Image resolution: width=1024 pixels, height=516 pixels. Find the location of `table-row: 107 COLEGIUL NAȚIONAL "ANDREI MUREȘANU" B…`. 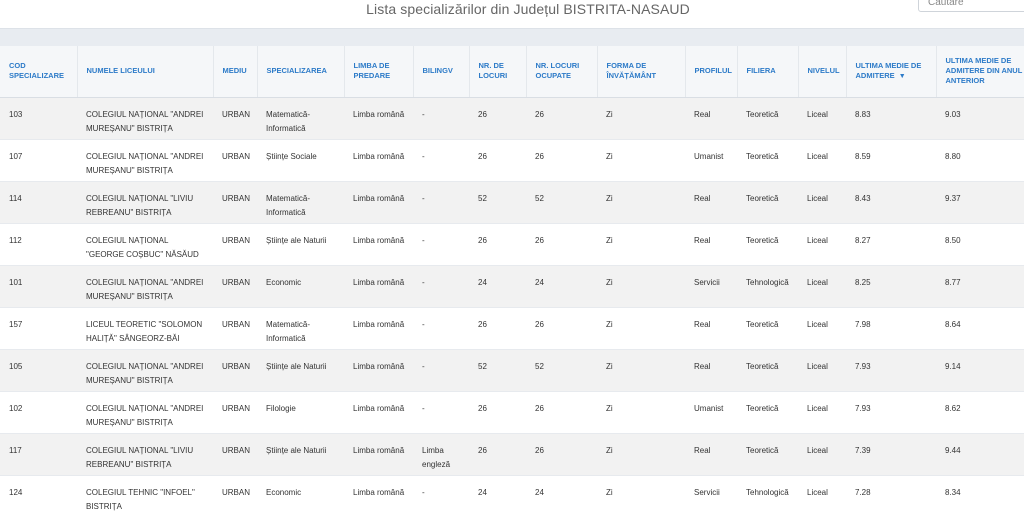

table-row: 107 COLEGIUL NAȚIONAL "ANDREI MUREȘANU" B… is located at coordinates (512, 160).